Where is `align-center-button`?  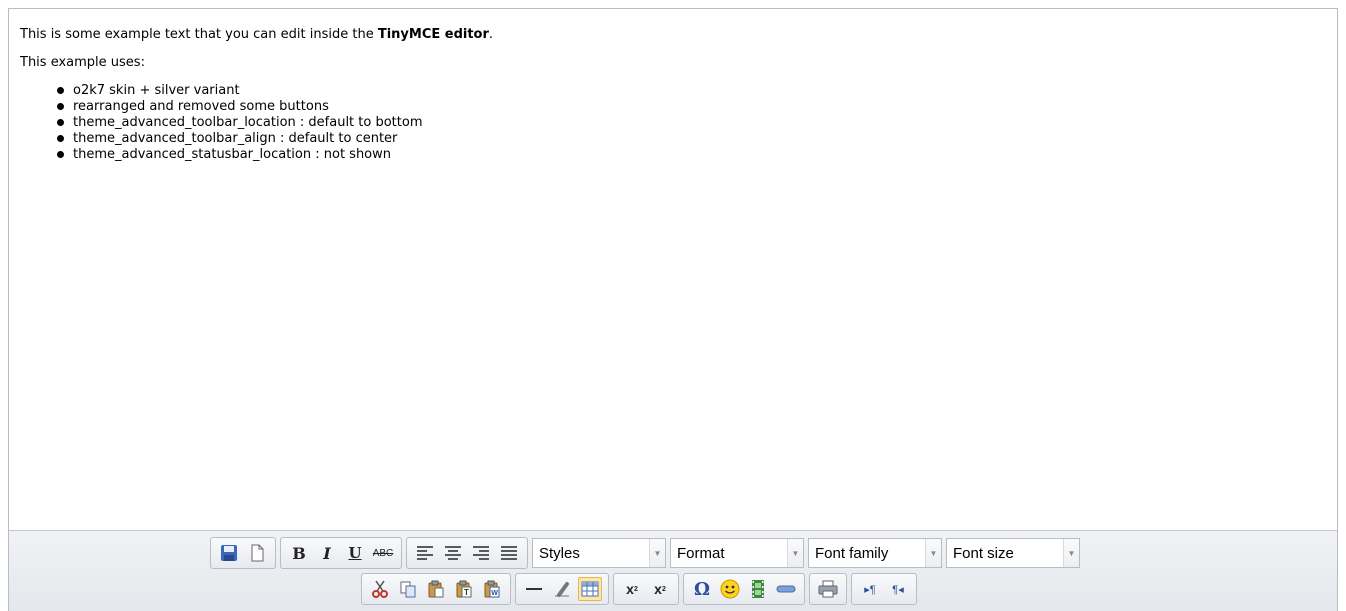
align-center-button is located at coordinates (453, 553).